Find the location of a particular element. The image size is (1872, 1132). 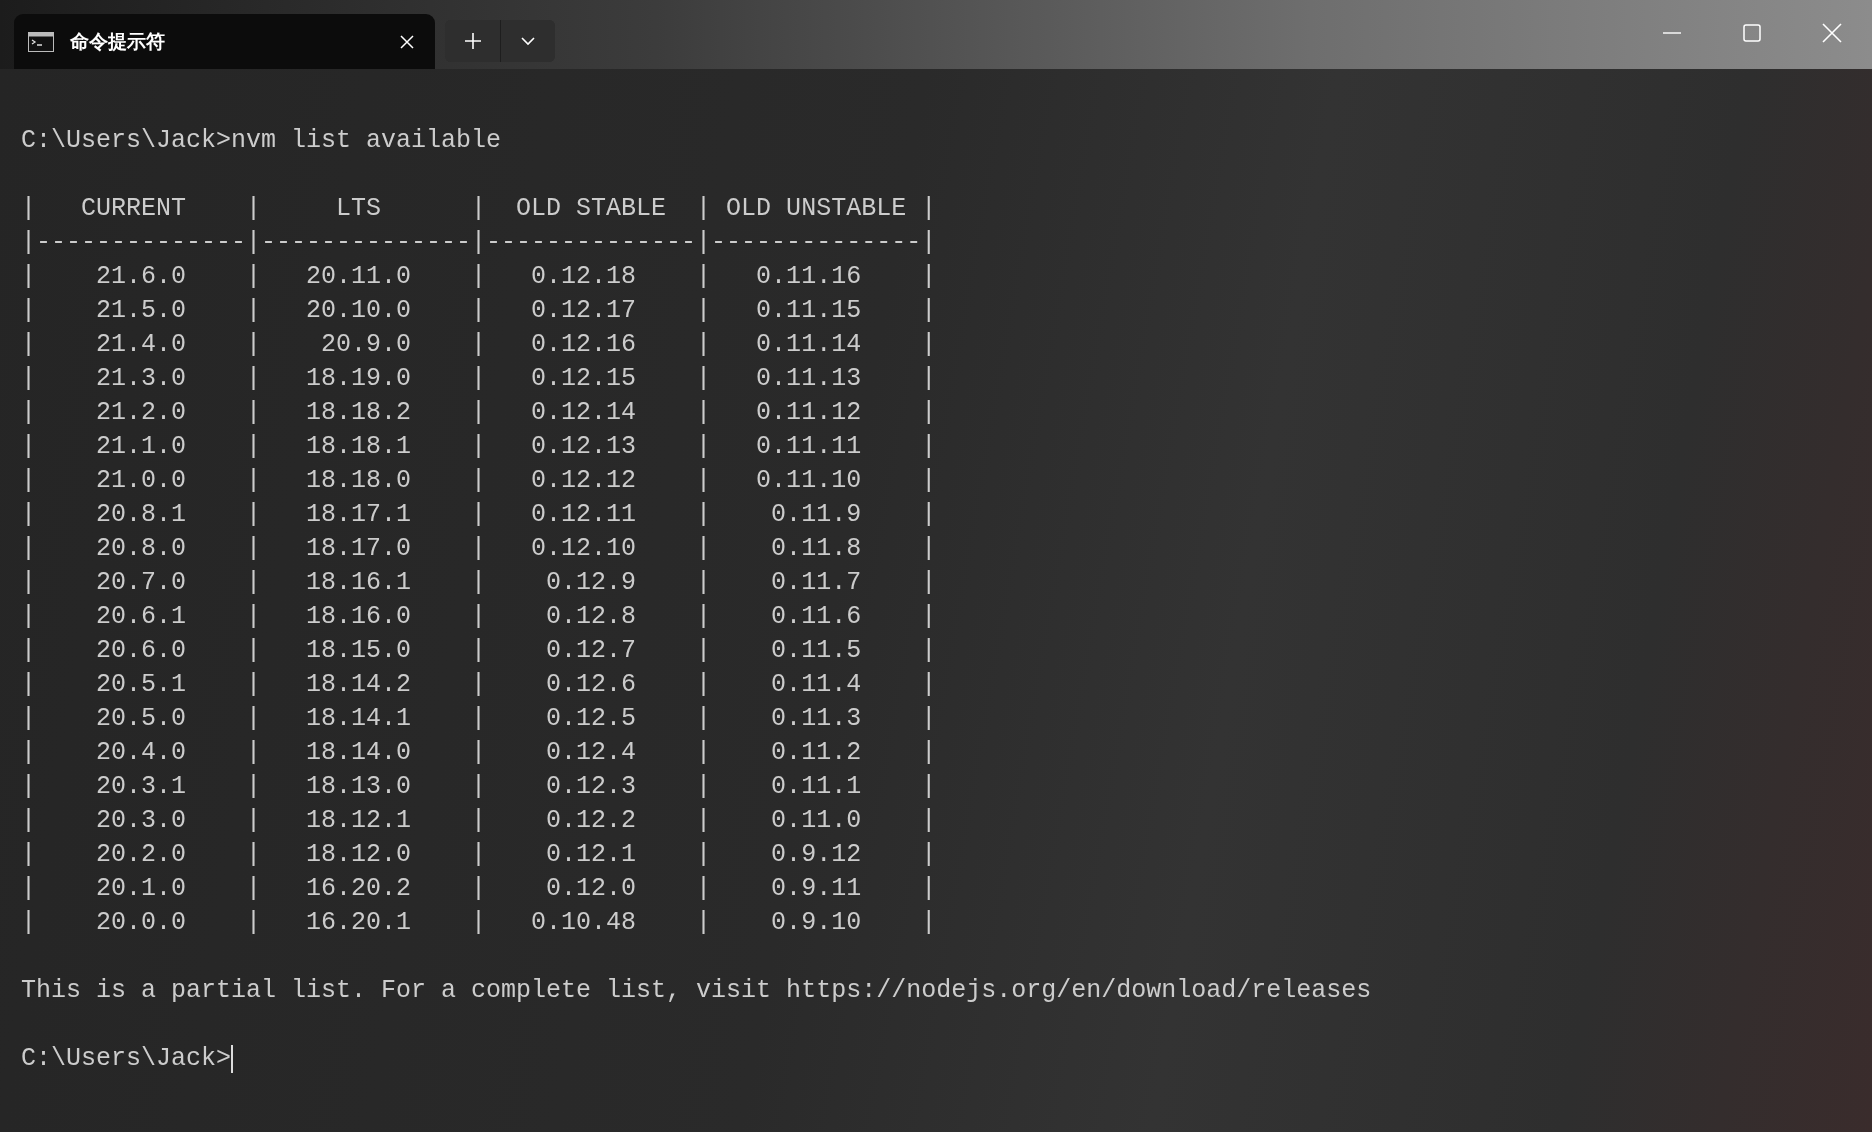

terminal-line: | 20.8.0 | 18.17.0 | 0.12.10 | 0.11.8 | is located at coordinates (479, 549).